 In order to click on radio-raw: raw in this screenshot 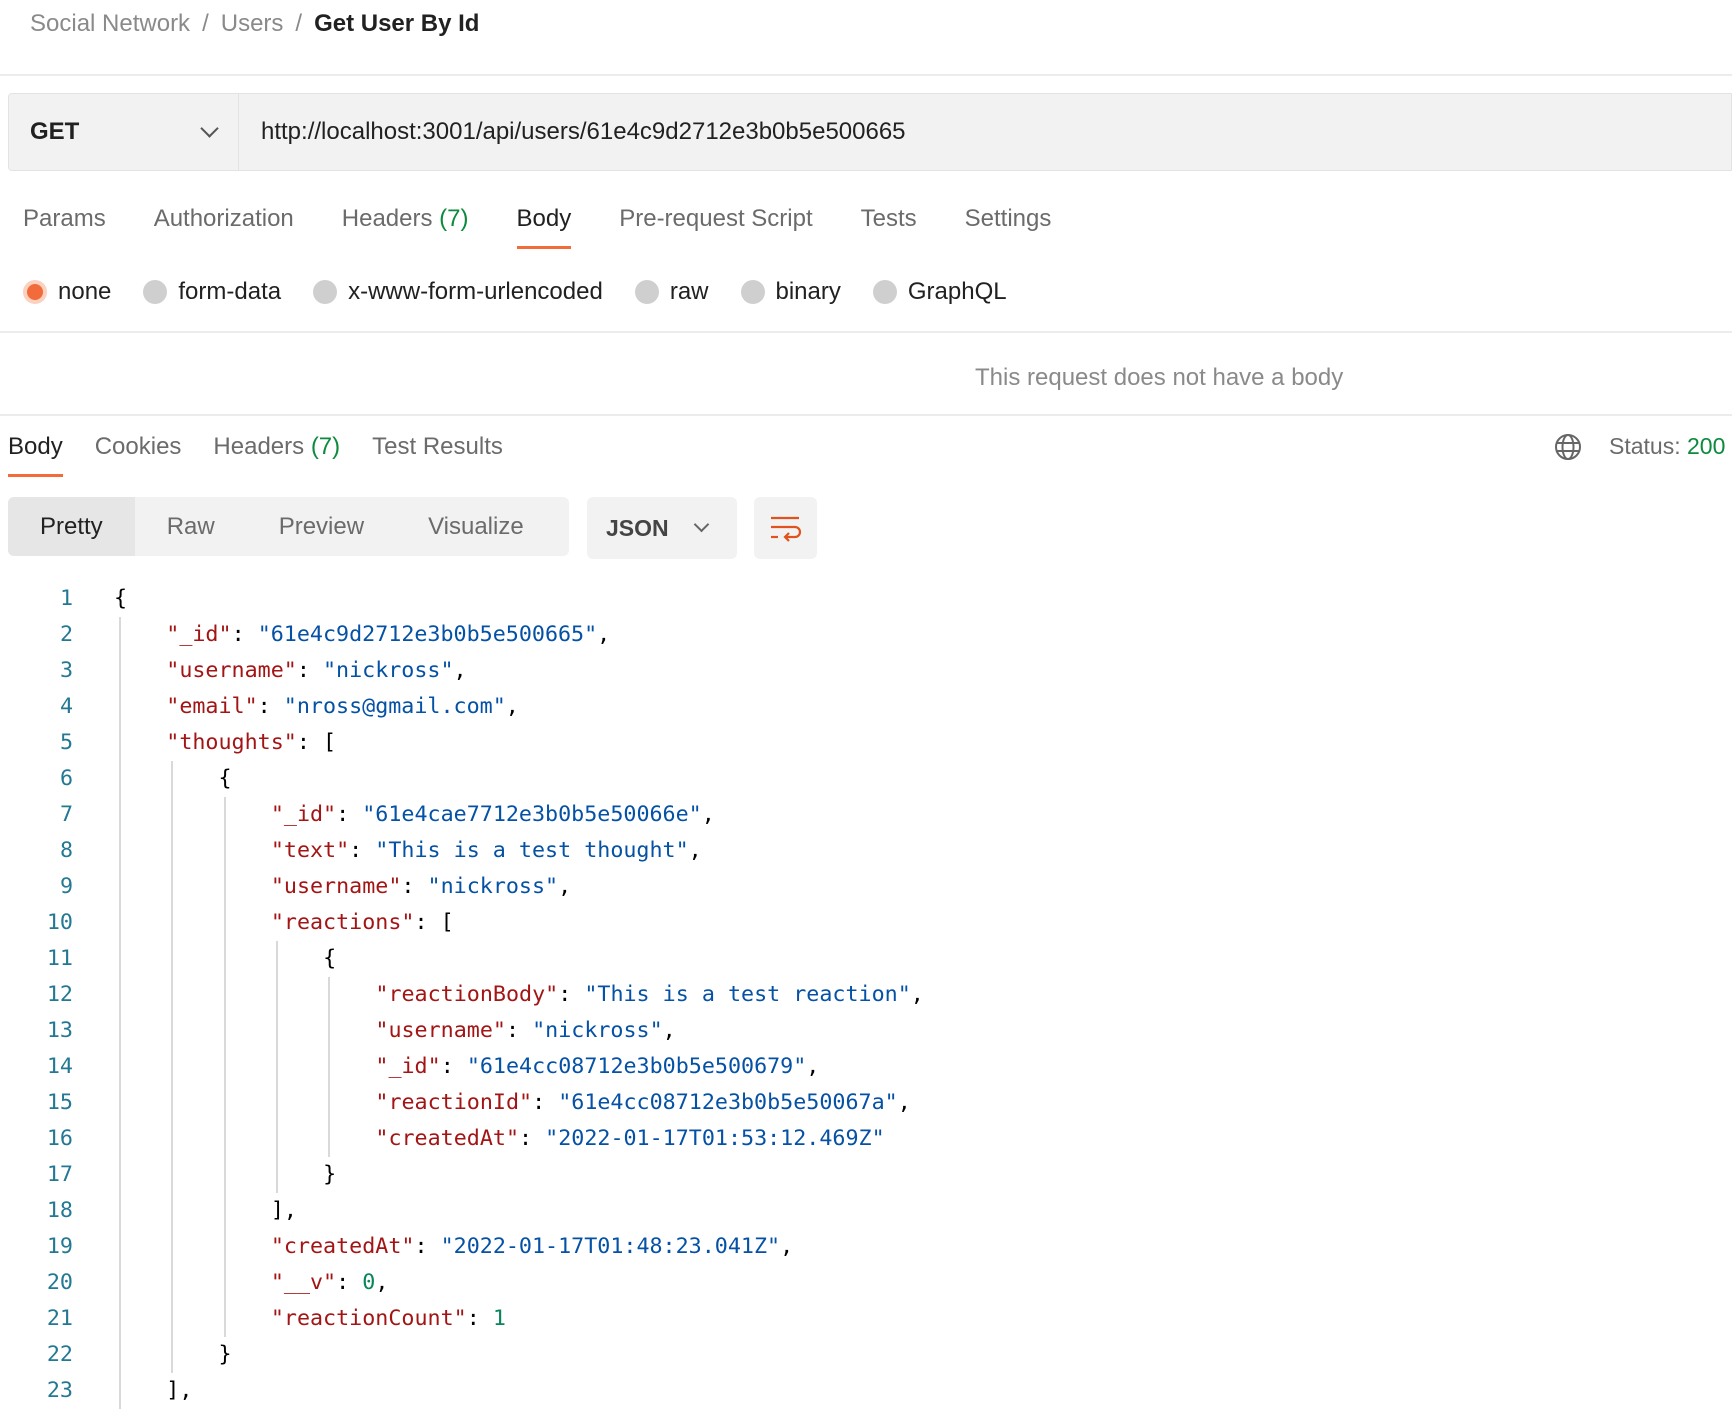, I will do `click(671, 292)`.